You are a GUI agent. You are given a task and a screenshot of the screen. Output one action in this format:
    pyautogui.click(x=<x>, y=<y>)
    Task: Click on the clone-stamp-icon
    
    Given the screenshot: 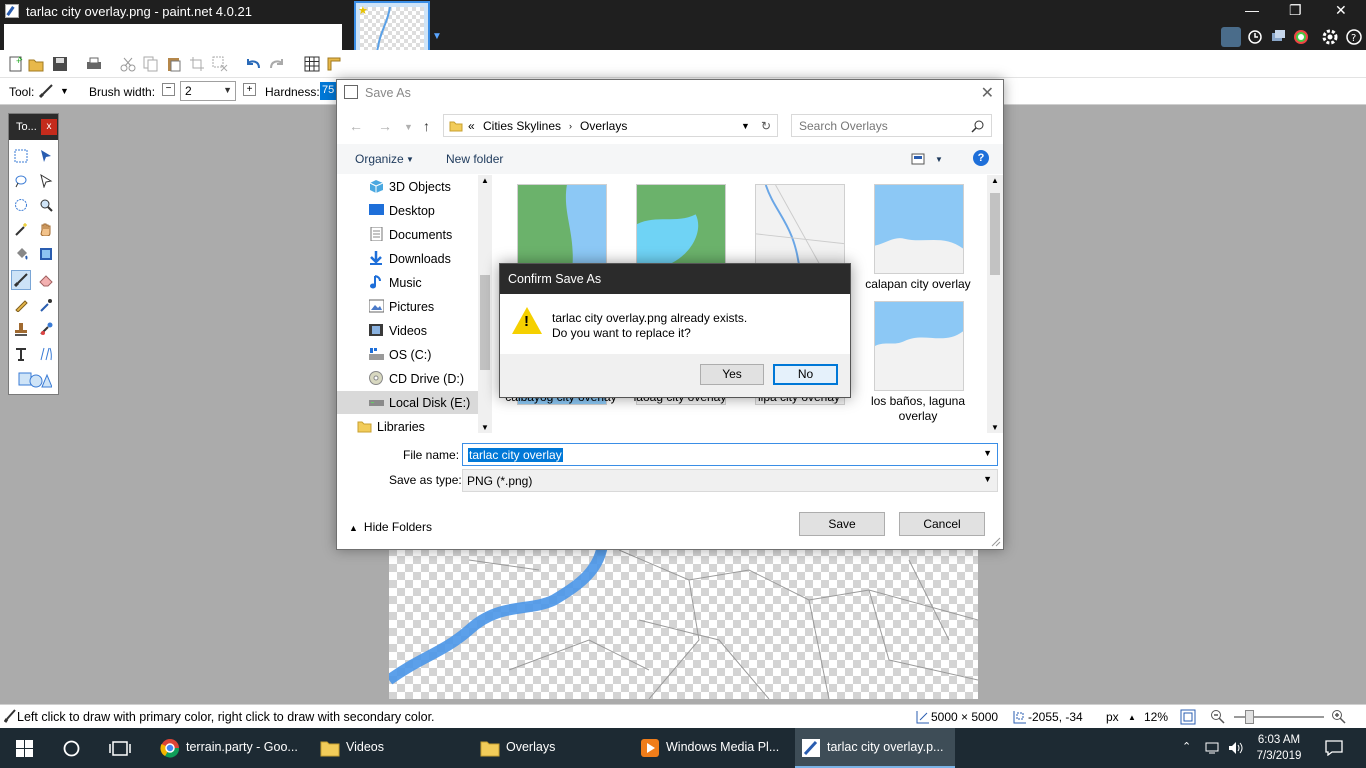 What is the action you would take?
    pyautogui.click(x=21, y=329)
    